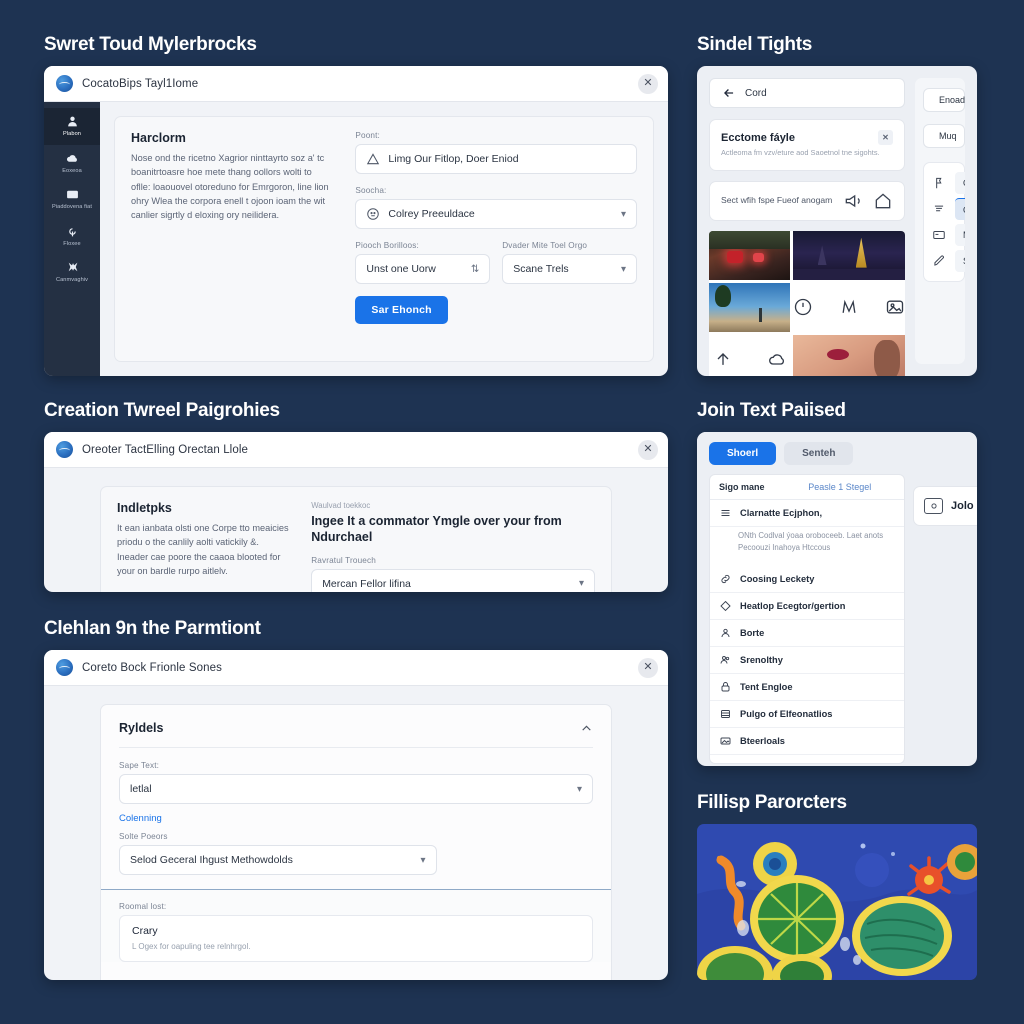  What do you see at coordinates (570, 269) in the screenshot?
I see `select-dvader: Scane Trels ▾` at bounding box center [570, 269].